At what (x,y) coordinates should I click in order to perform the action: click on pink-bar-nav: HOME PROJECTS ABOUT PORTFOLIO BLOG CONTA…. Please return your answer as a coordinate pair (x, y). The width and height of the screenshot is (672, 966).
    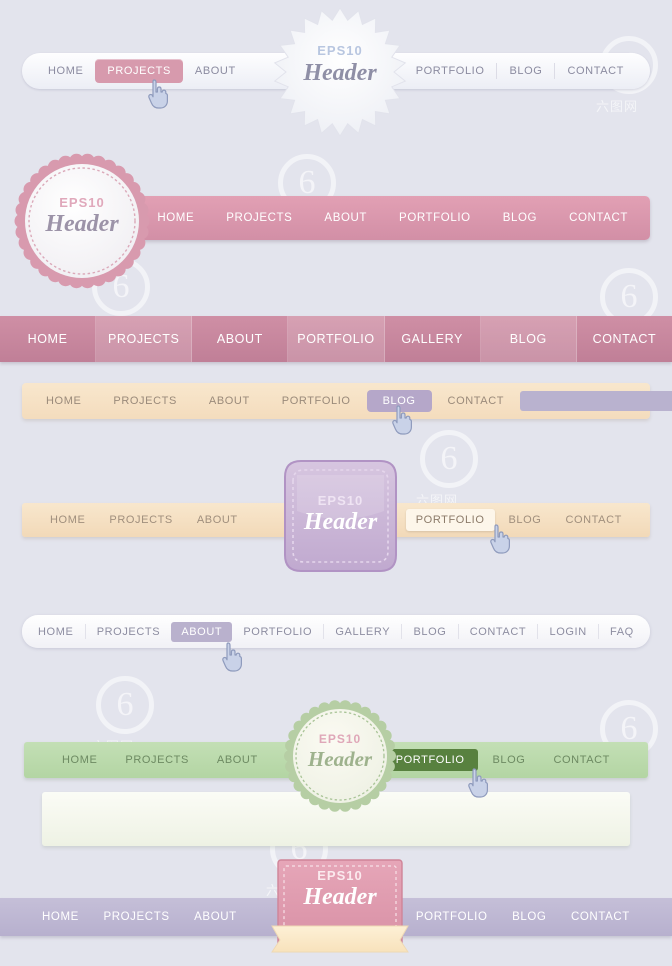
    Looking at the image, I should click on (380, 218).